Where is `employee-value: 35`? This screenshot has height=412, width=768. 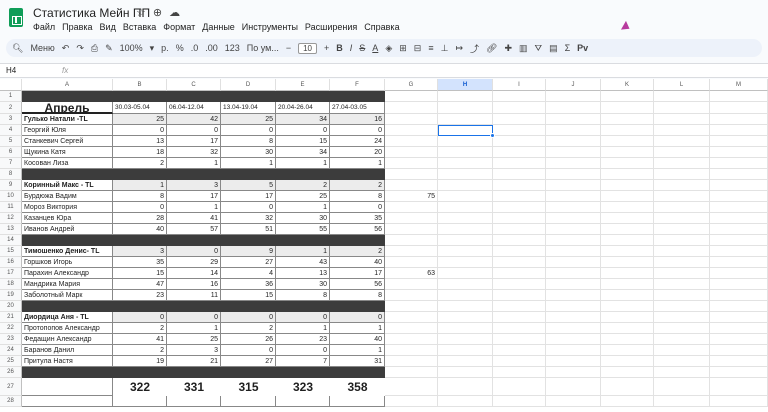 employee-value: 35 is located at coordinates (357, 218).